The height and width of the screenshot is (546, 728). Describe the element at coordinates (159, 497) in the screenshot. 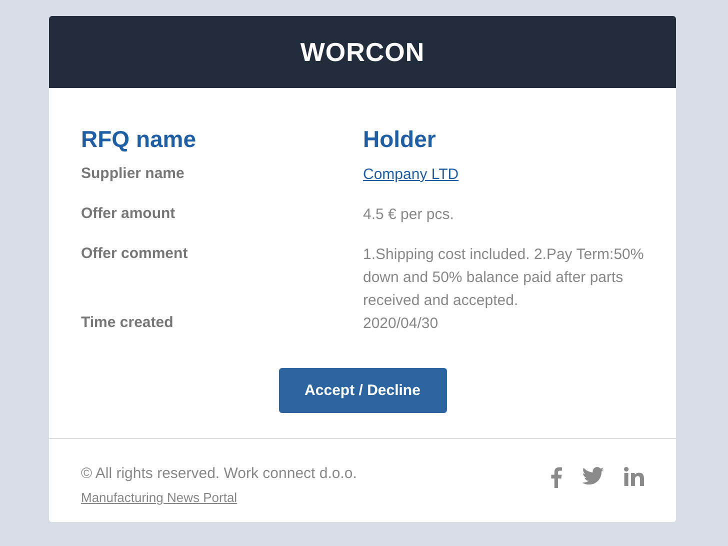

I see `portal-link: Manufacturing News Portal` at that location.